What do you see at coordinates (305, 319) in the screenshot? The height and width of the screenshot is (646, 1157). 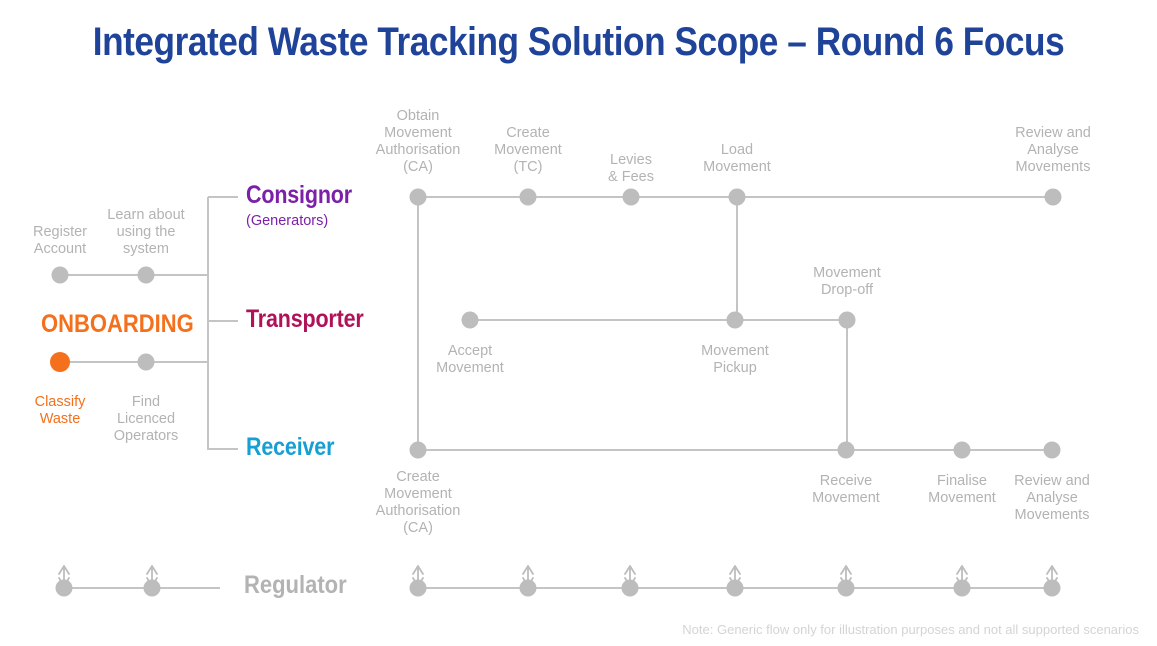 I see `role-label-transporter: Transporter` at bounding box center [305, 319].